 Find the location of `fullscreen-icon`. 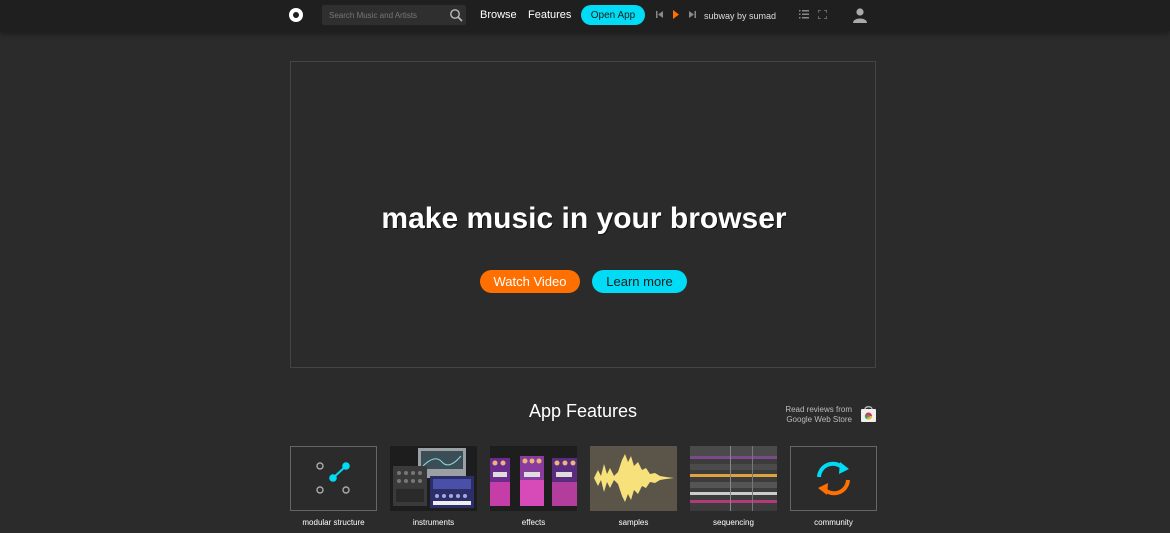

fullscreen-icon is located at coordinates (822, 14).